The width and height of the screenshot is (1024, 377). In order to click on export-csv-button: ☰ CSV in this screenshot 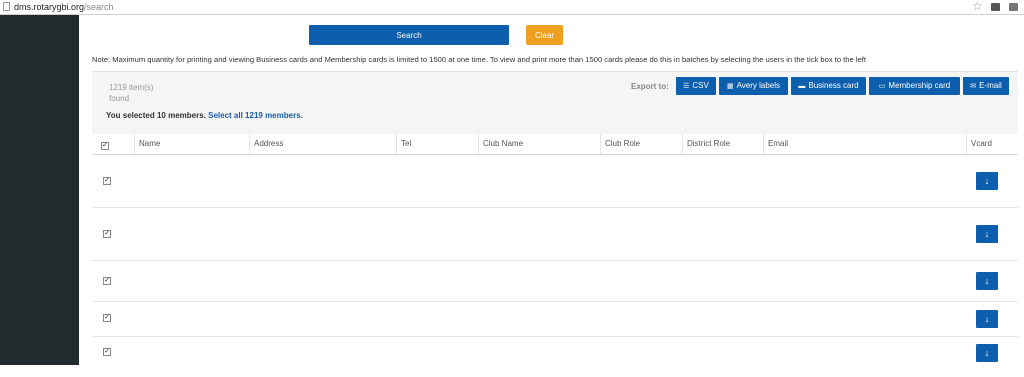, I will do `click(696, 86)`.